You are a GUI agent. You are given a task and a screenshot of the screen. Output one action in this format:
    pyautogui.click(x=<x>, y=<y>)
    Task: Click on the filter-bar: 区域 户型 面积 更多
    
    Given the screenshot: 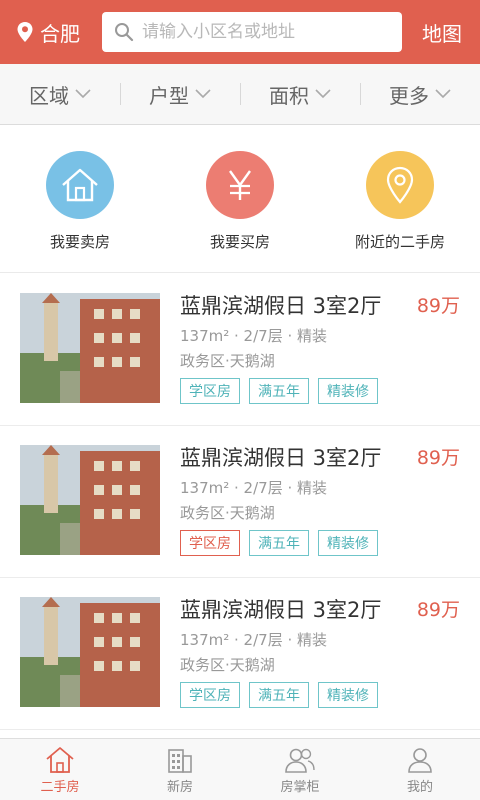 What is the action you would take?
    pyautogui.click(x=240, y=94)
    